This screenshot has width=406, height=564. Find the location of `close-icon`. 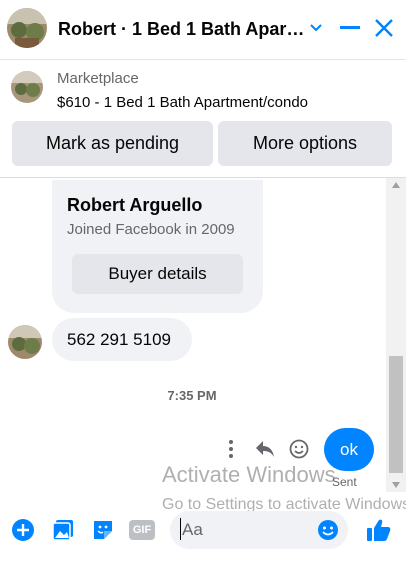

close-icon is located at coordinates (384, 28).